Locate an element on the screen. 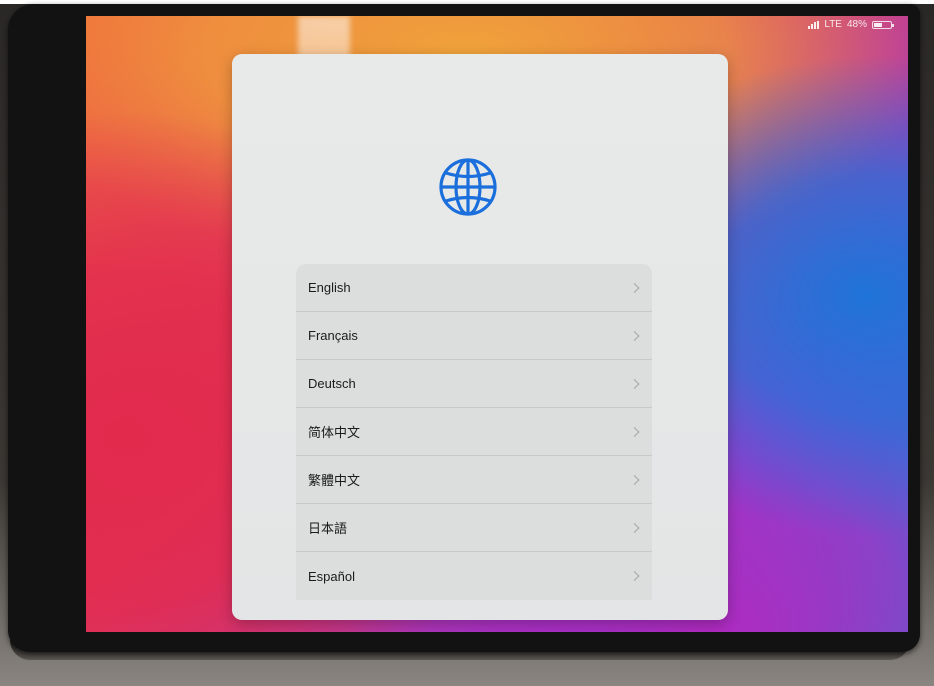 The height and width of the screenshot is (686, 934). language-item-english: English is located at coordinates (474, 288).